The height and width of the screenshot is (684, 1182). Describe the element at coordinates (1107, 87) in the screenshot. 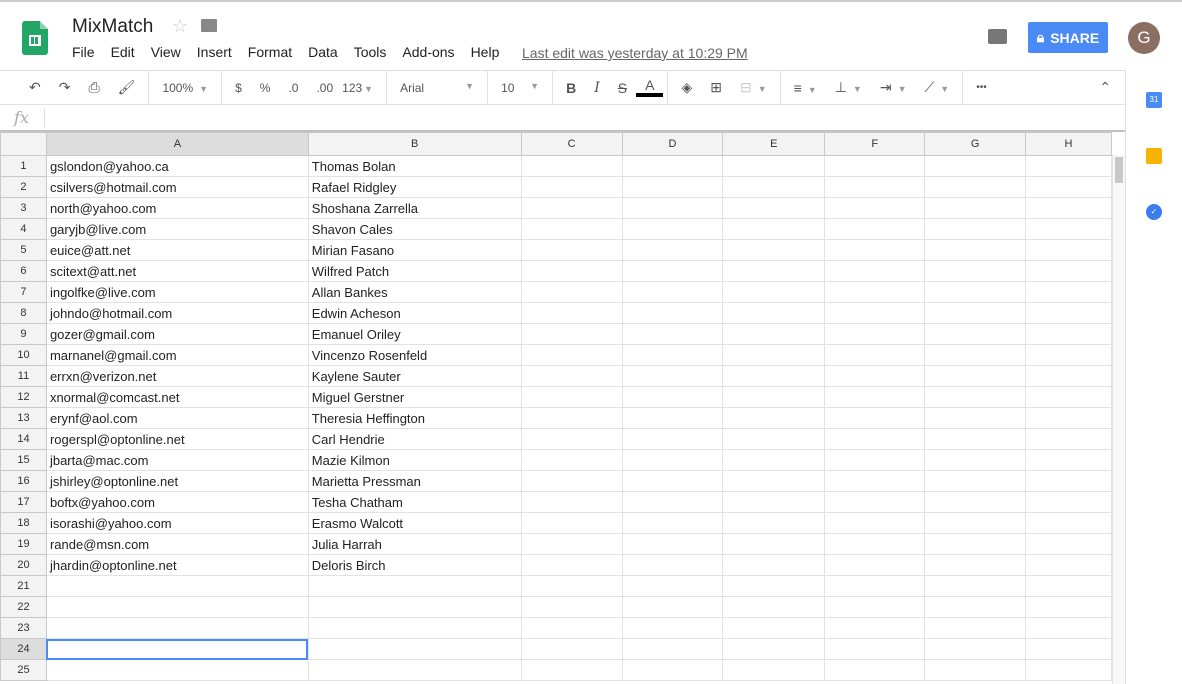

I see `collapse-toolbar-icon: ⌃` at that location.